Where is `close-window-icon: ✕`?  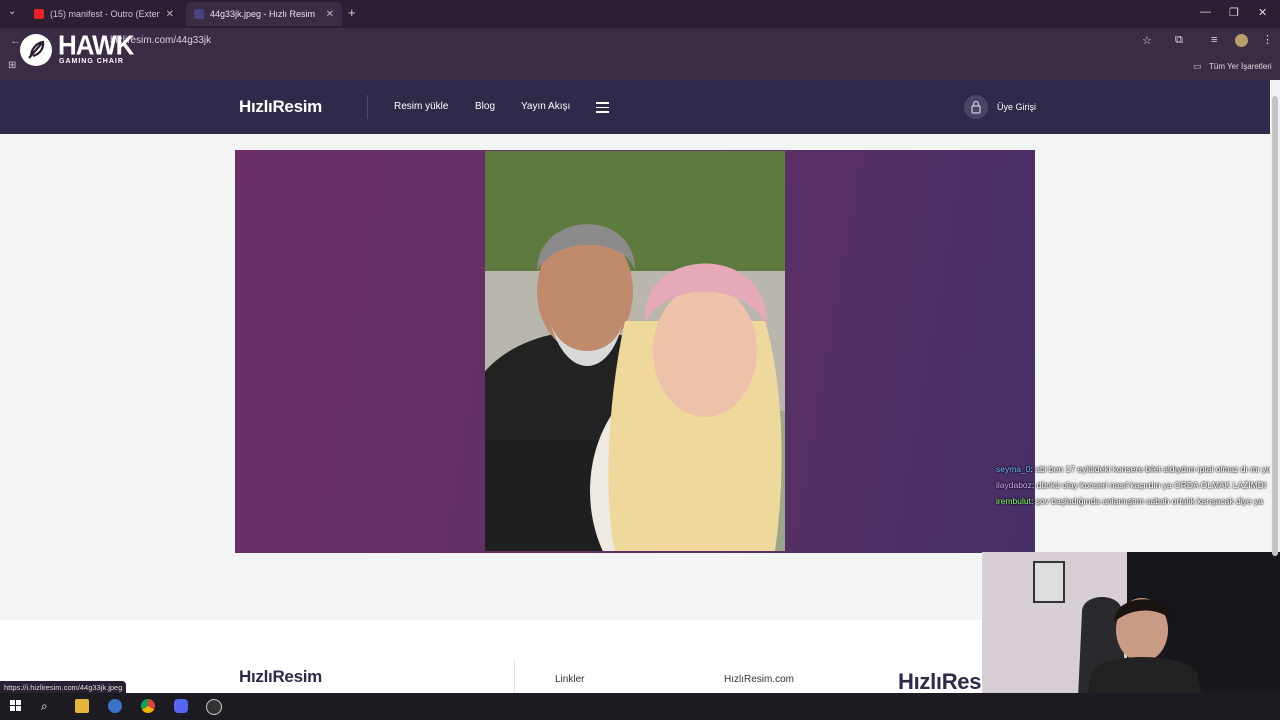
close-window-icon: ✕ is located at coordinates (1262, 12).